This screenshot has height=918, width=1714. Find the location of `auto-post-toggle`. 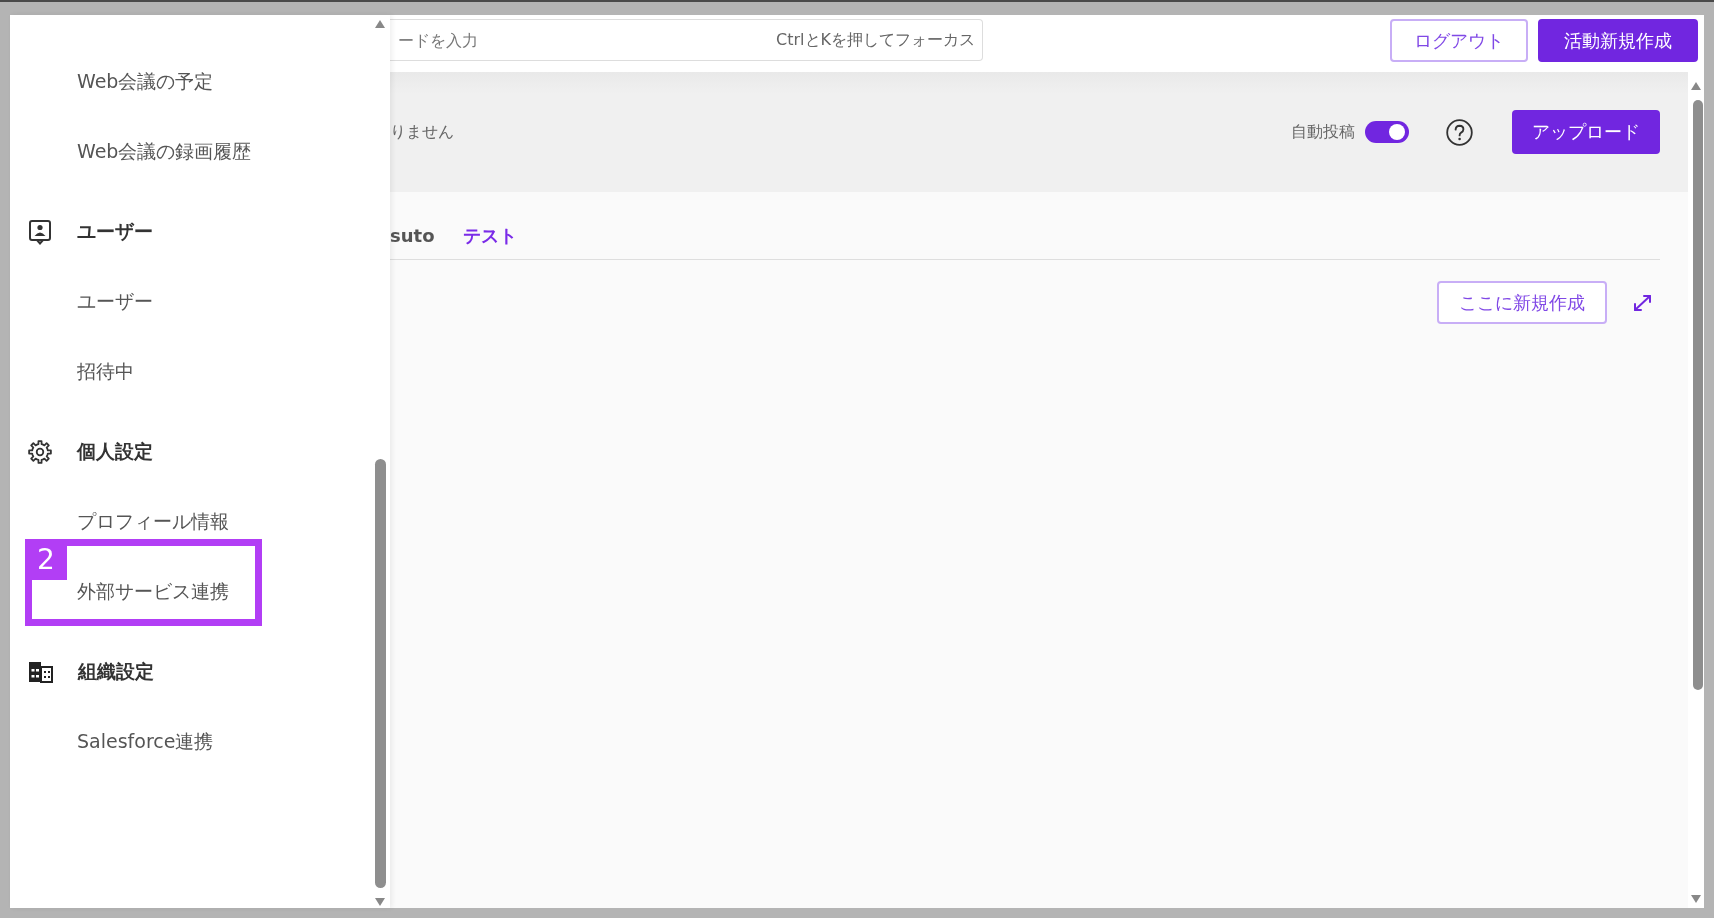

auto-post-toggle is located at coordinates (1387, 132).